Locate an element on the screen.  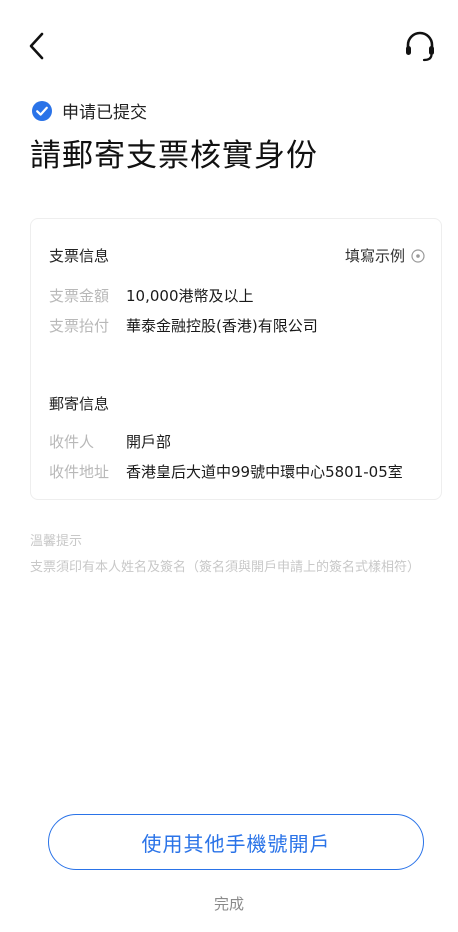
use-other-phone-button: 使用其他手機號開戶 is located at coordinates (236, 842).